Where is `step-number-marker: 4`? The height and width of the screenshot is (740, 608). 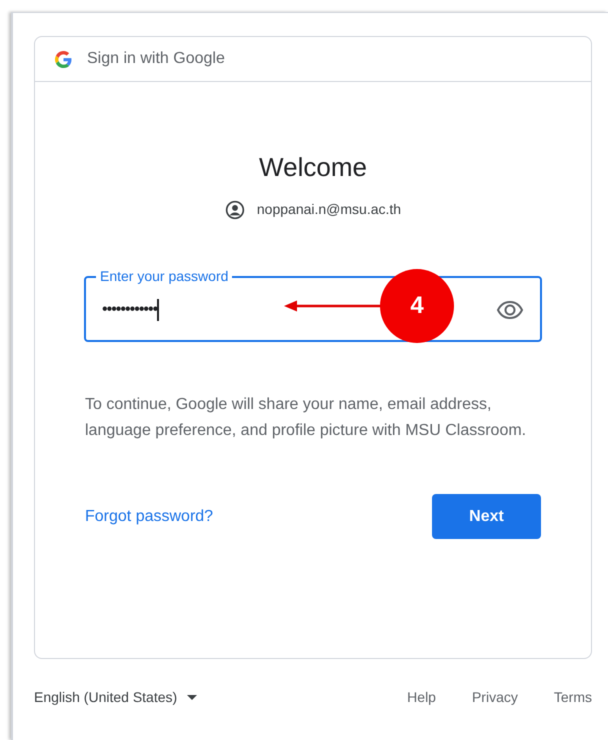
step-number-marker: 4 is located at coordinates (417, 306).